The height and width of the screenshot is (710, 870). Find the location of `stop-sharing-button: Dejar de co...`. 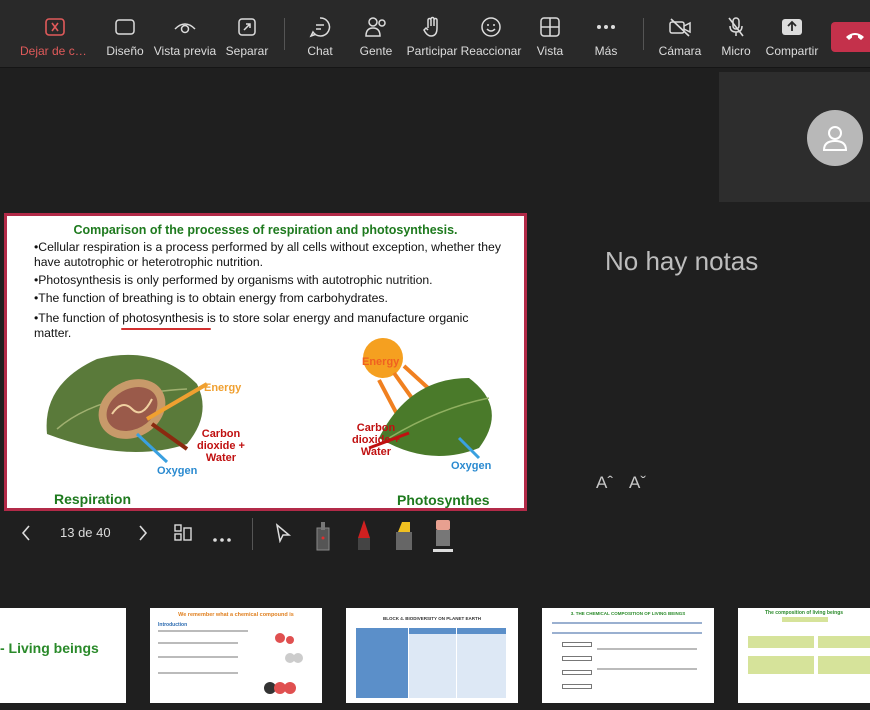

stop-sharing-button: Dejar de co... is located at coordinates (55, 35).